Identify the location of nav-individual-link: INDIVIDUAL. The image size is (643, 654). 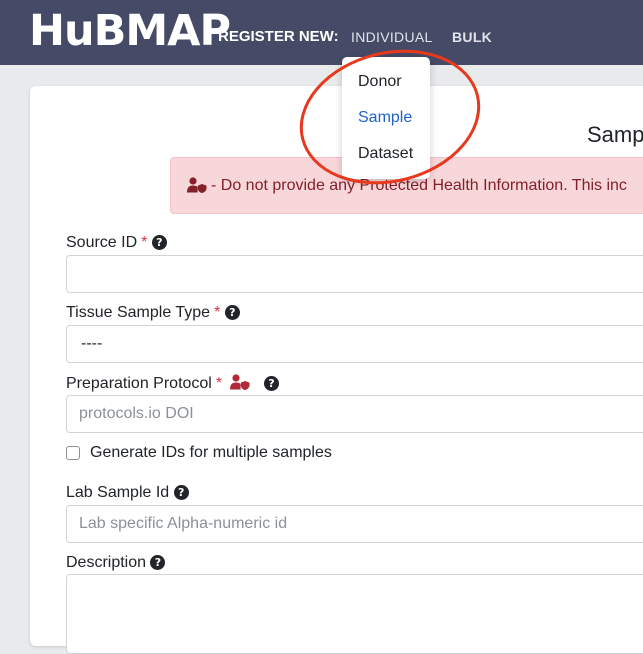
(392, 37).